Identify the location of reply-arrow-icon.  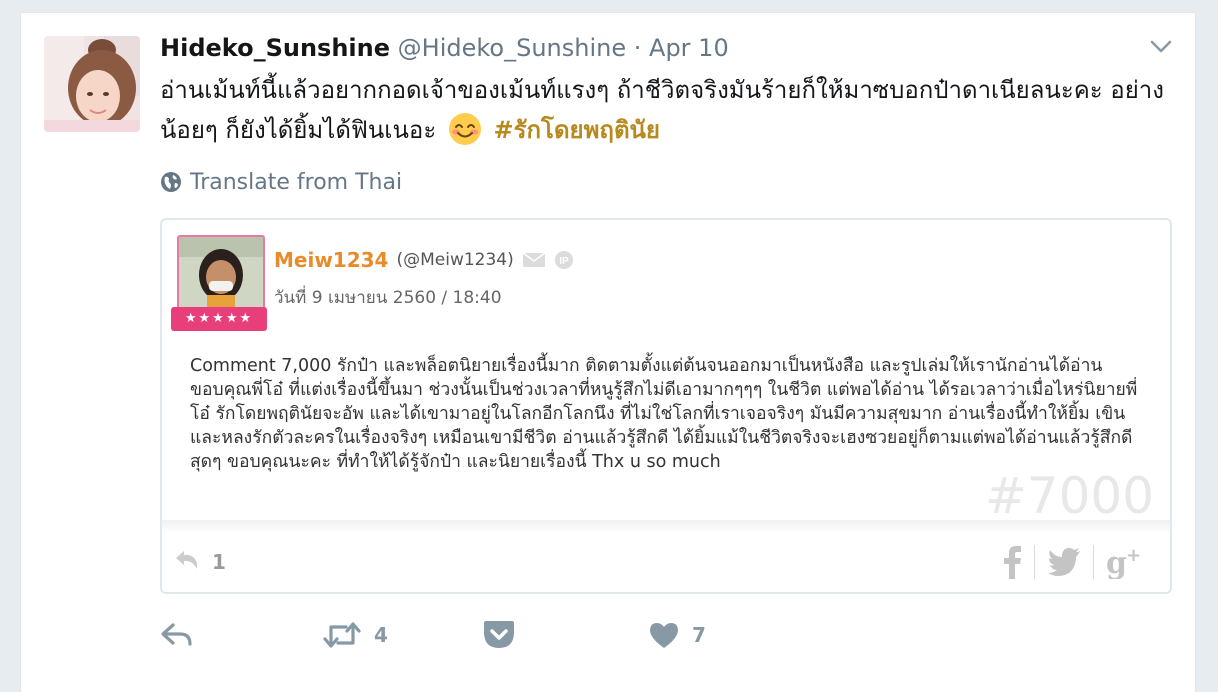
(187, 562).